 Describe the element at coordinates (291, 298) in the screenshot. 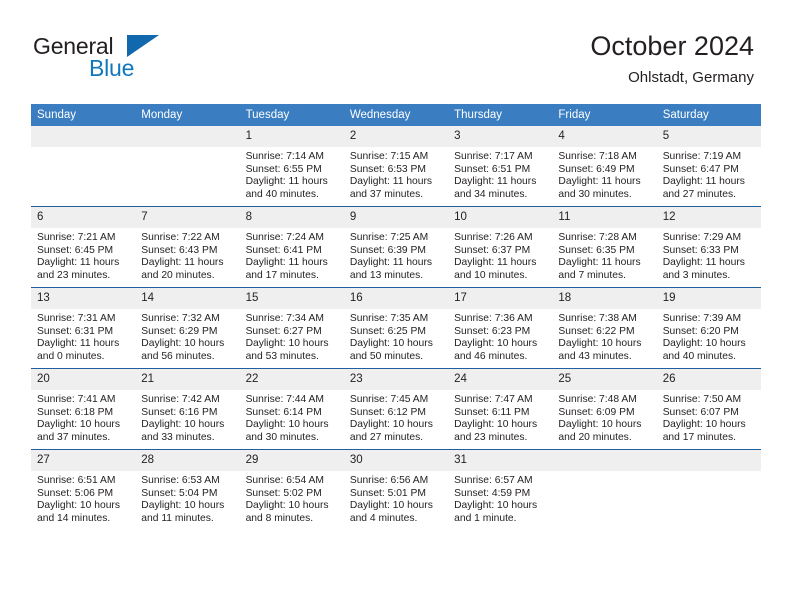

I see `day-number: 15` at that location.